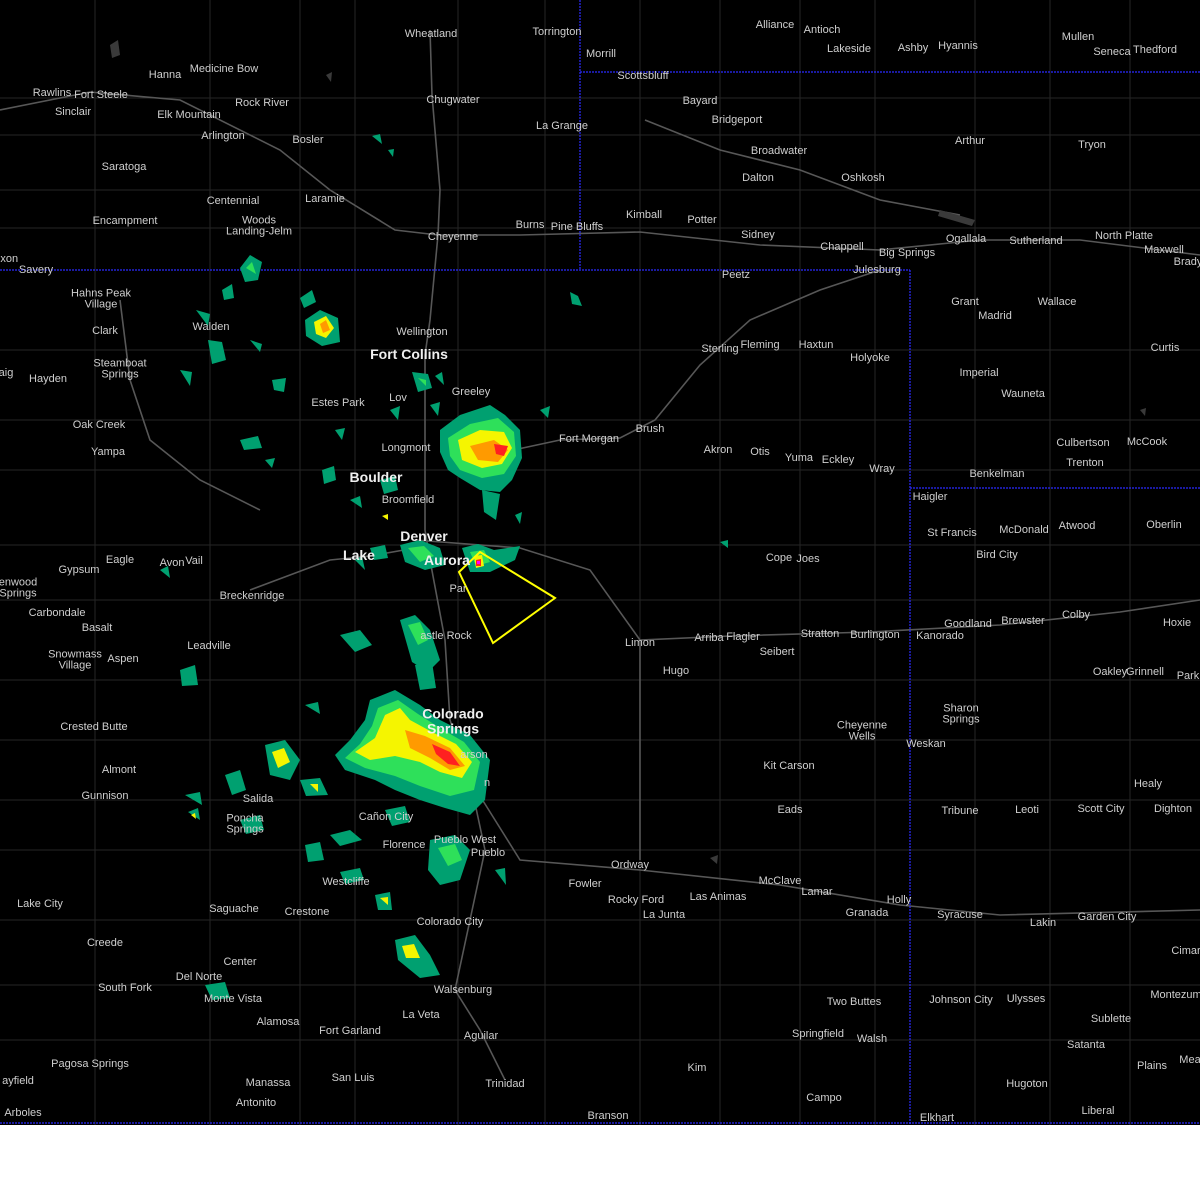 The width and height of the screenshot is (1200, 1200). I want to click on city-label-gypsum: Gypsum, so click(79, 570).